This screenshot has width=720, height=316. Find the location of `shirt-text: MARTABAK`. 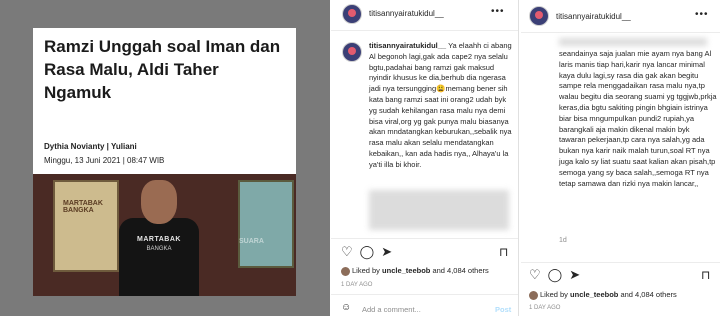

shirt-text: MARTABAK is located at coordinates (159, 239).